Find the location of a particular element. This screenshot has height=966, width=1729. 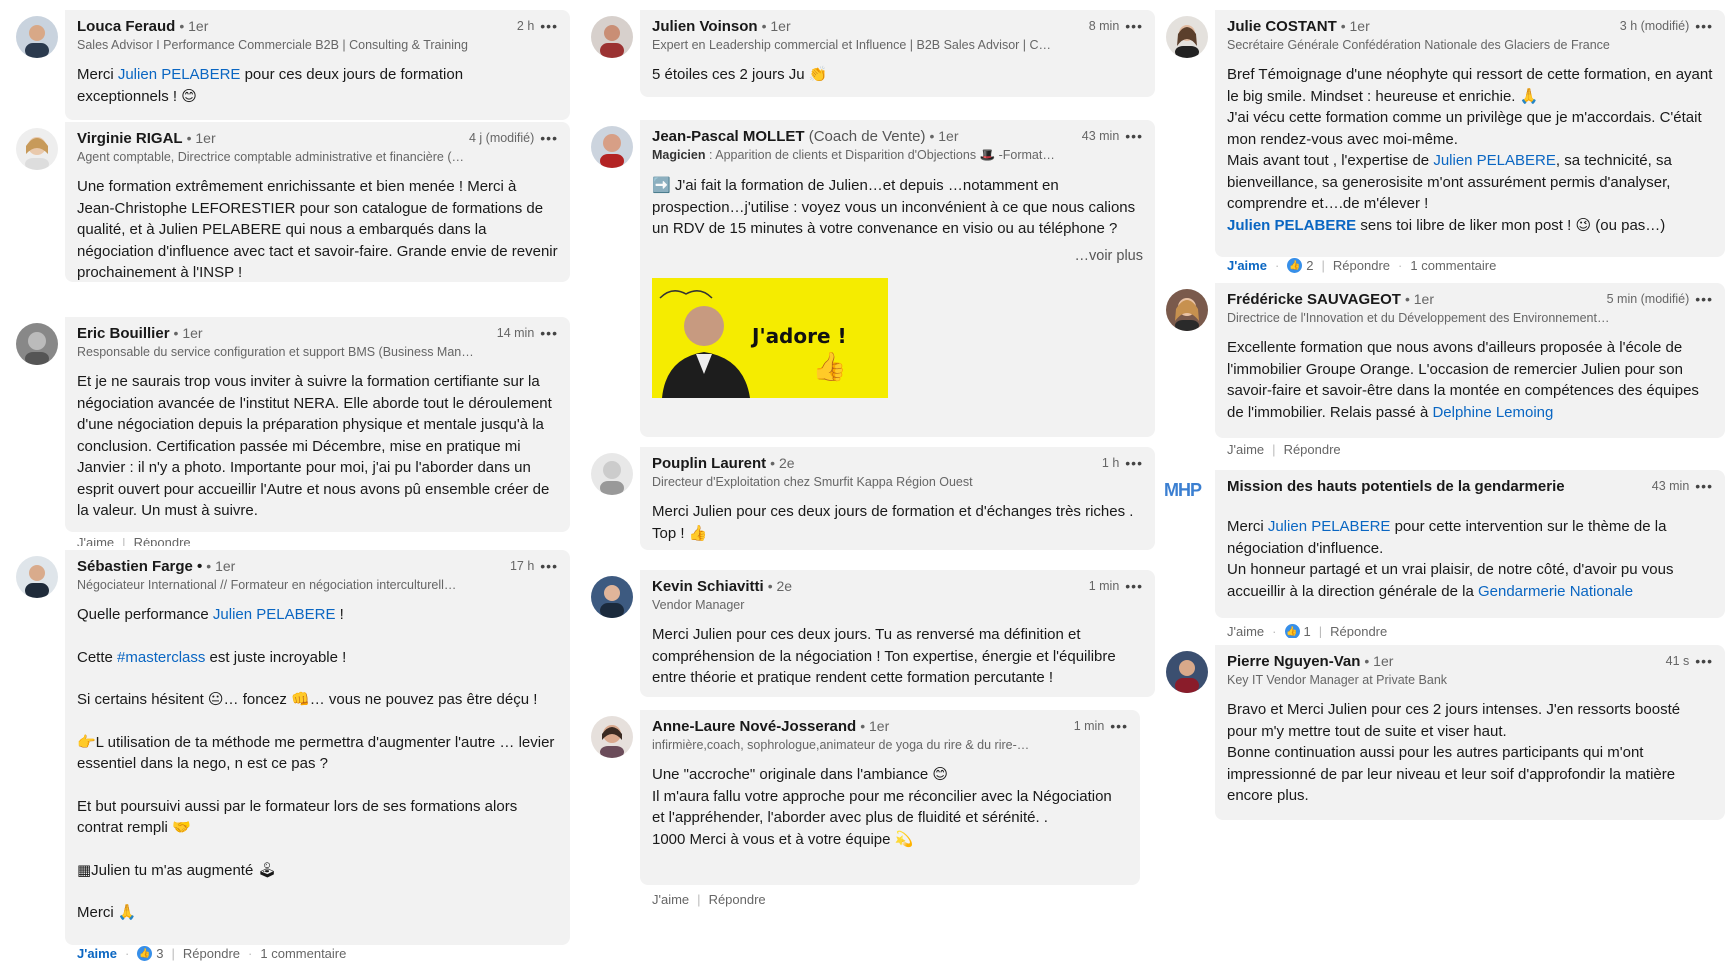

author-name: Pierre Nguyen-Van is located at coordinates (1293, 661).